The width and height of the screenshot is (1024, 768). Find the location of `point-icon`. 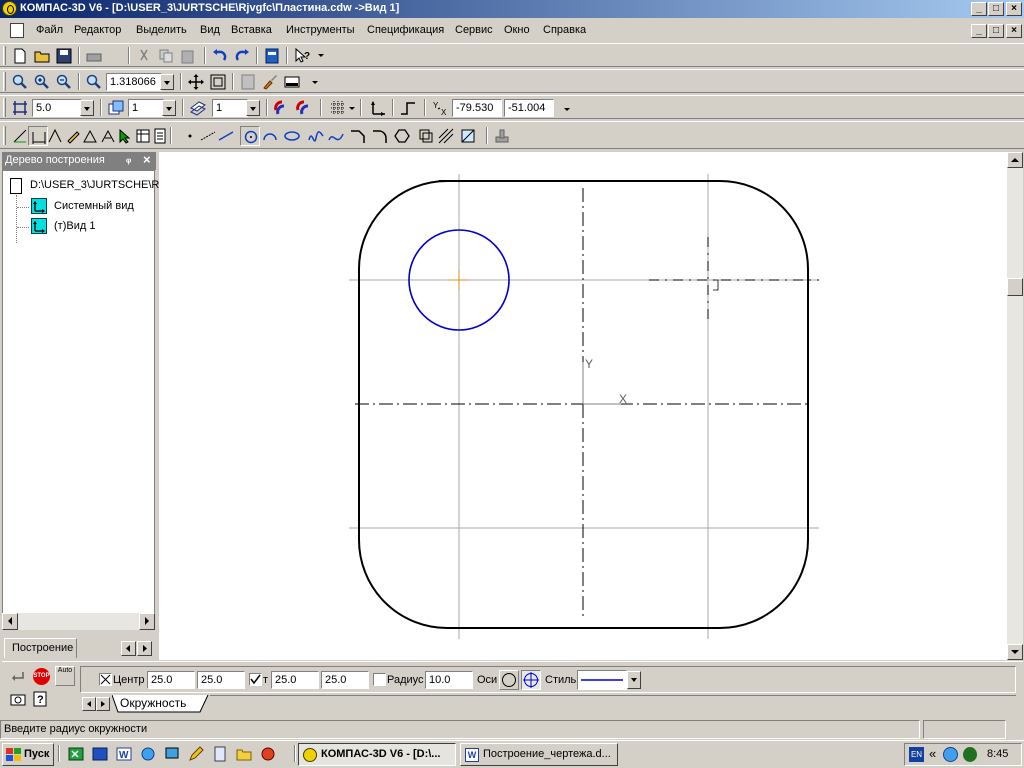

point-icon is located at coordinates (190, 136).